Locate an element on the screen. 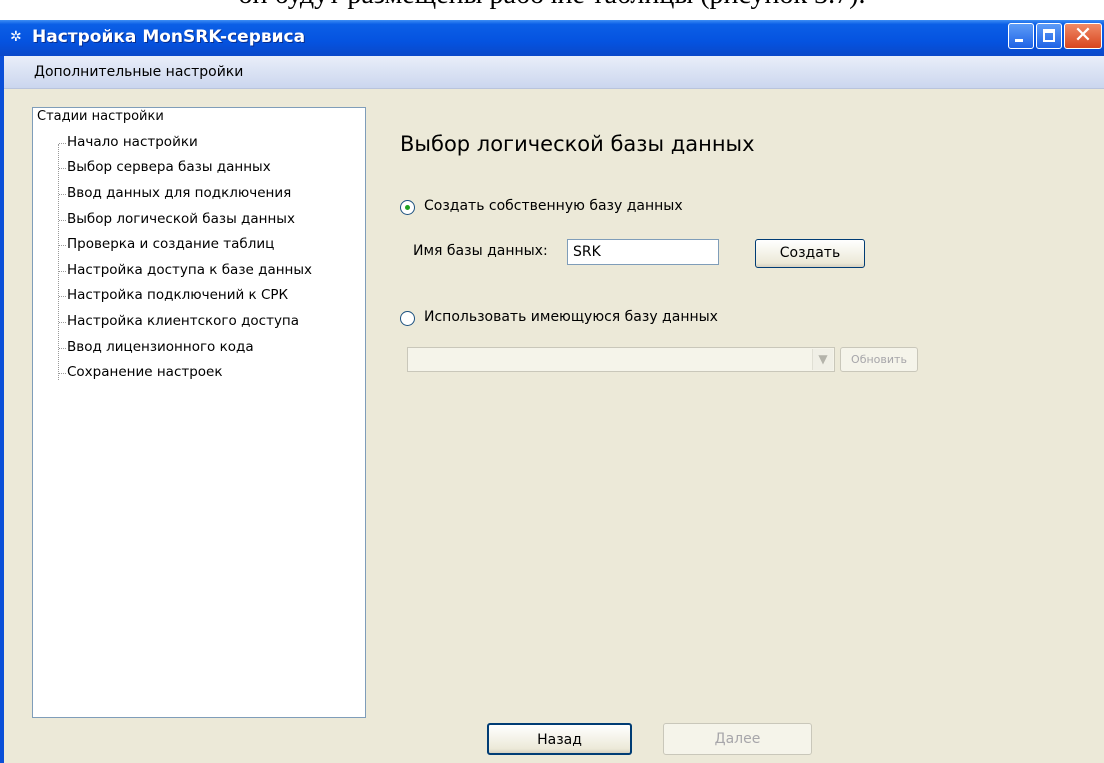  minimize-icon is located at coordinates (1019, 40).